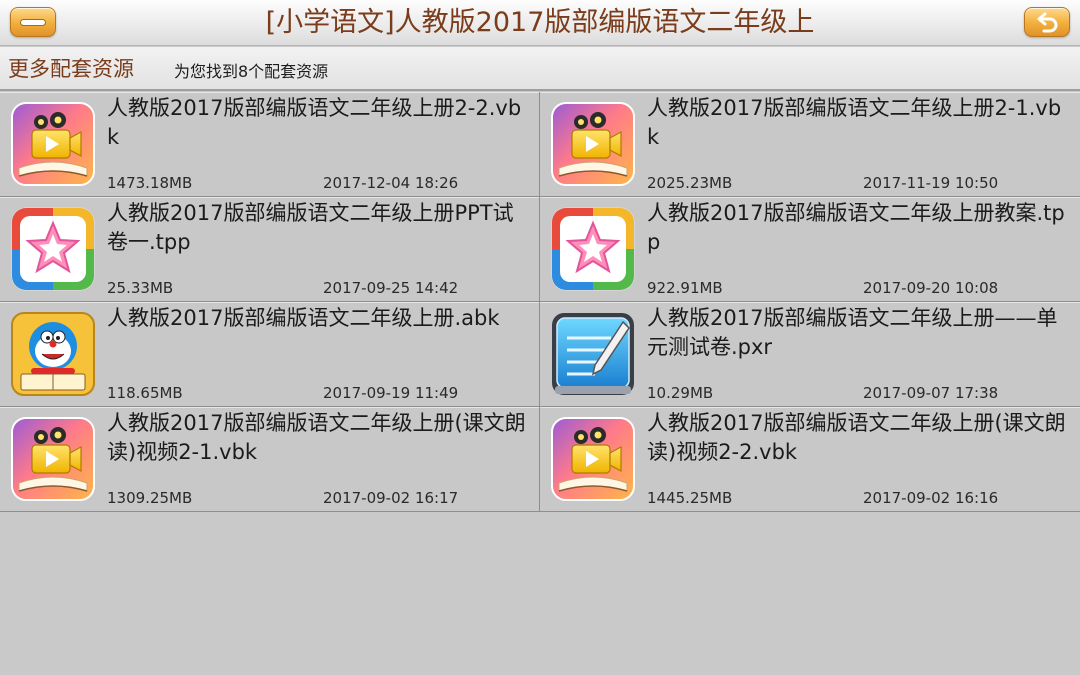 Image resolution: width=1080 pixels, height=675 pixels. What do you see at coordinates (593, 354) in the screenshot?
I see `notepad-pen-icon` at bounding box center [593, 354].